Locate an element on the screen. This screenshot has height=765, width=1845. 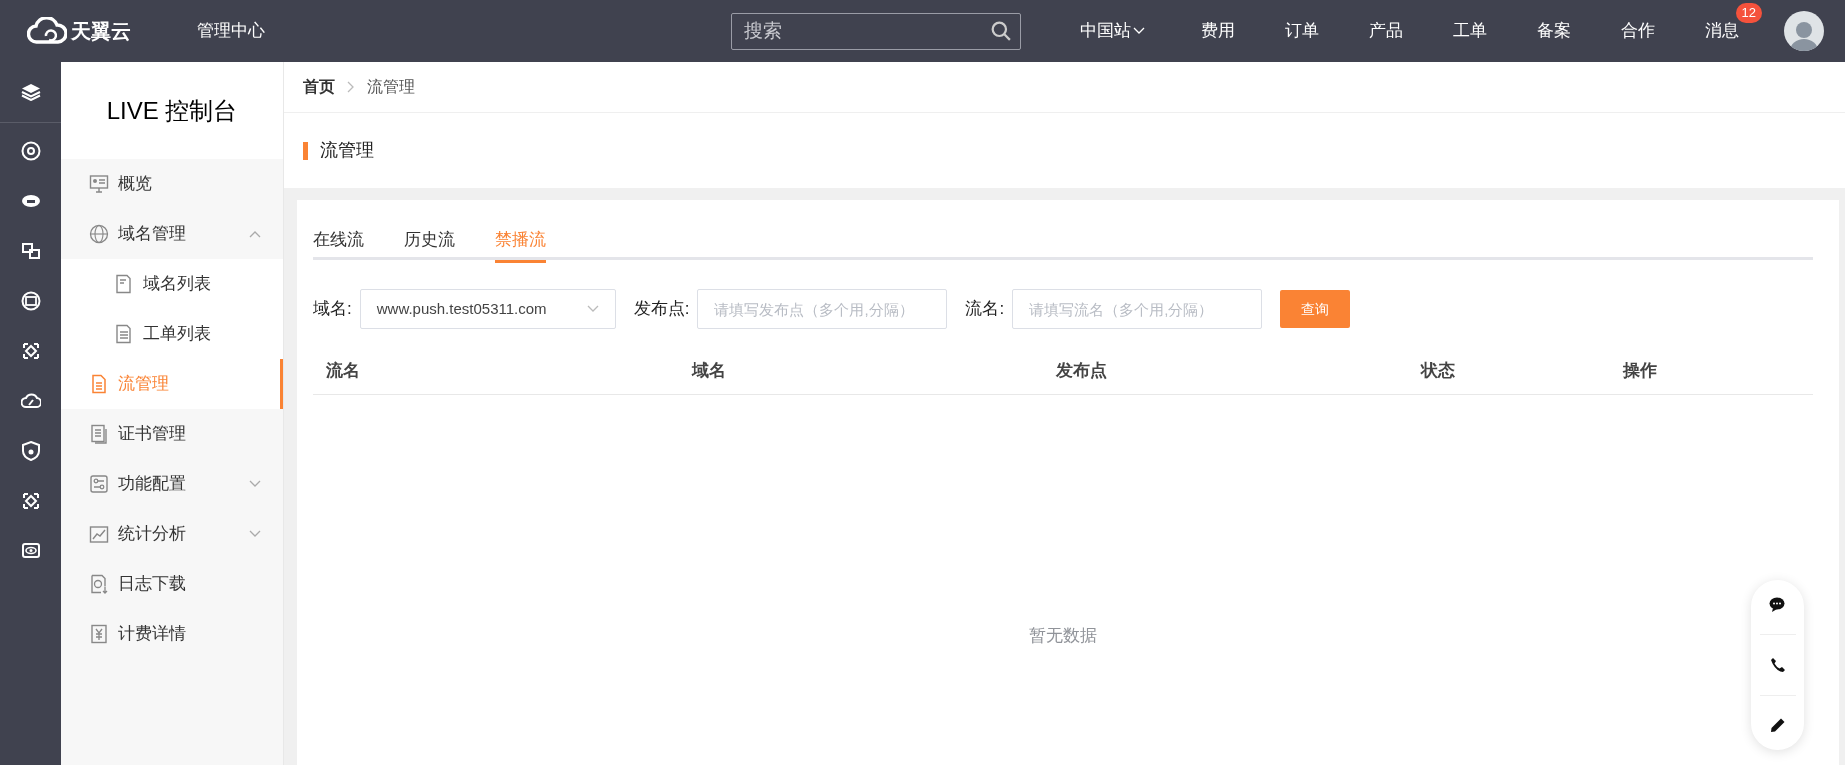
filter-input: 请填写流名（多个用,分隔） is located at coordinates (1137, 309).